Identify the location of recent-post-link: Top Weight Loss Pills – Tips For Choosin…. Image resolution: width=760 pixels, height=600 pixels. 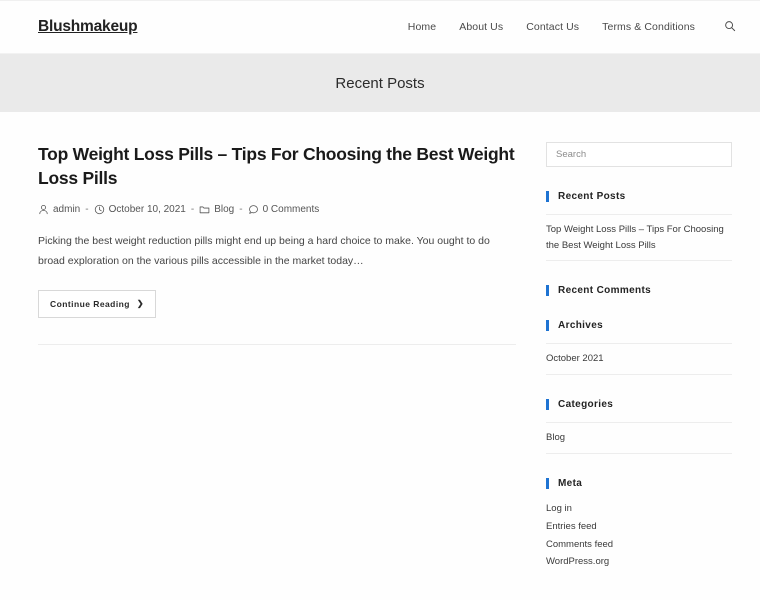
(639, 237).